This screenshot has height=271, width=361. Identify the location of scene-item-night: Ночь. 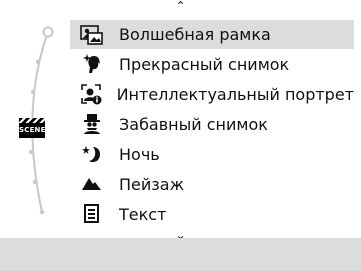
(212, 154).